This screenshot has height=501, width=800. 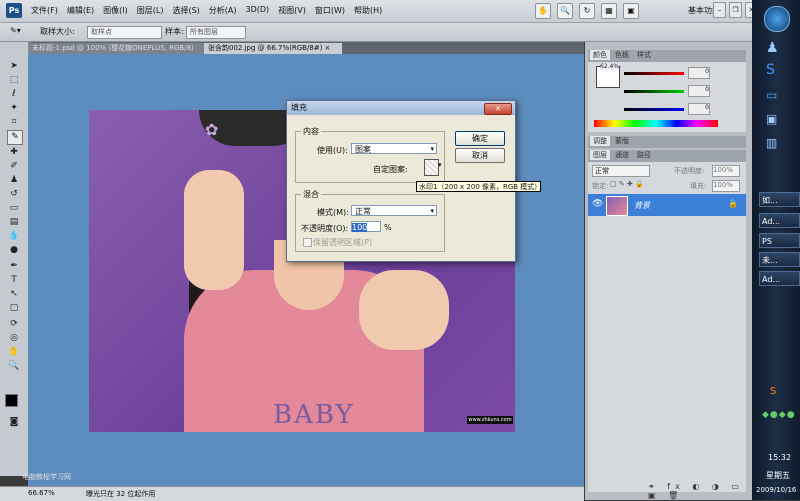 I want to click on fill-value: 100%, so click(x=726, y=186).